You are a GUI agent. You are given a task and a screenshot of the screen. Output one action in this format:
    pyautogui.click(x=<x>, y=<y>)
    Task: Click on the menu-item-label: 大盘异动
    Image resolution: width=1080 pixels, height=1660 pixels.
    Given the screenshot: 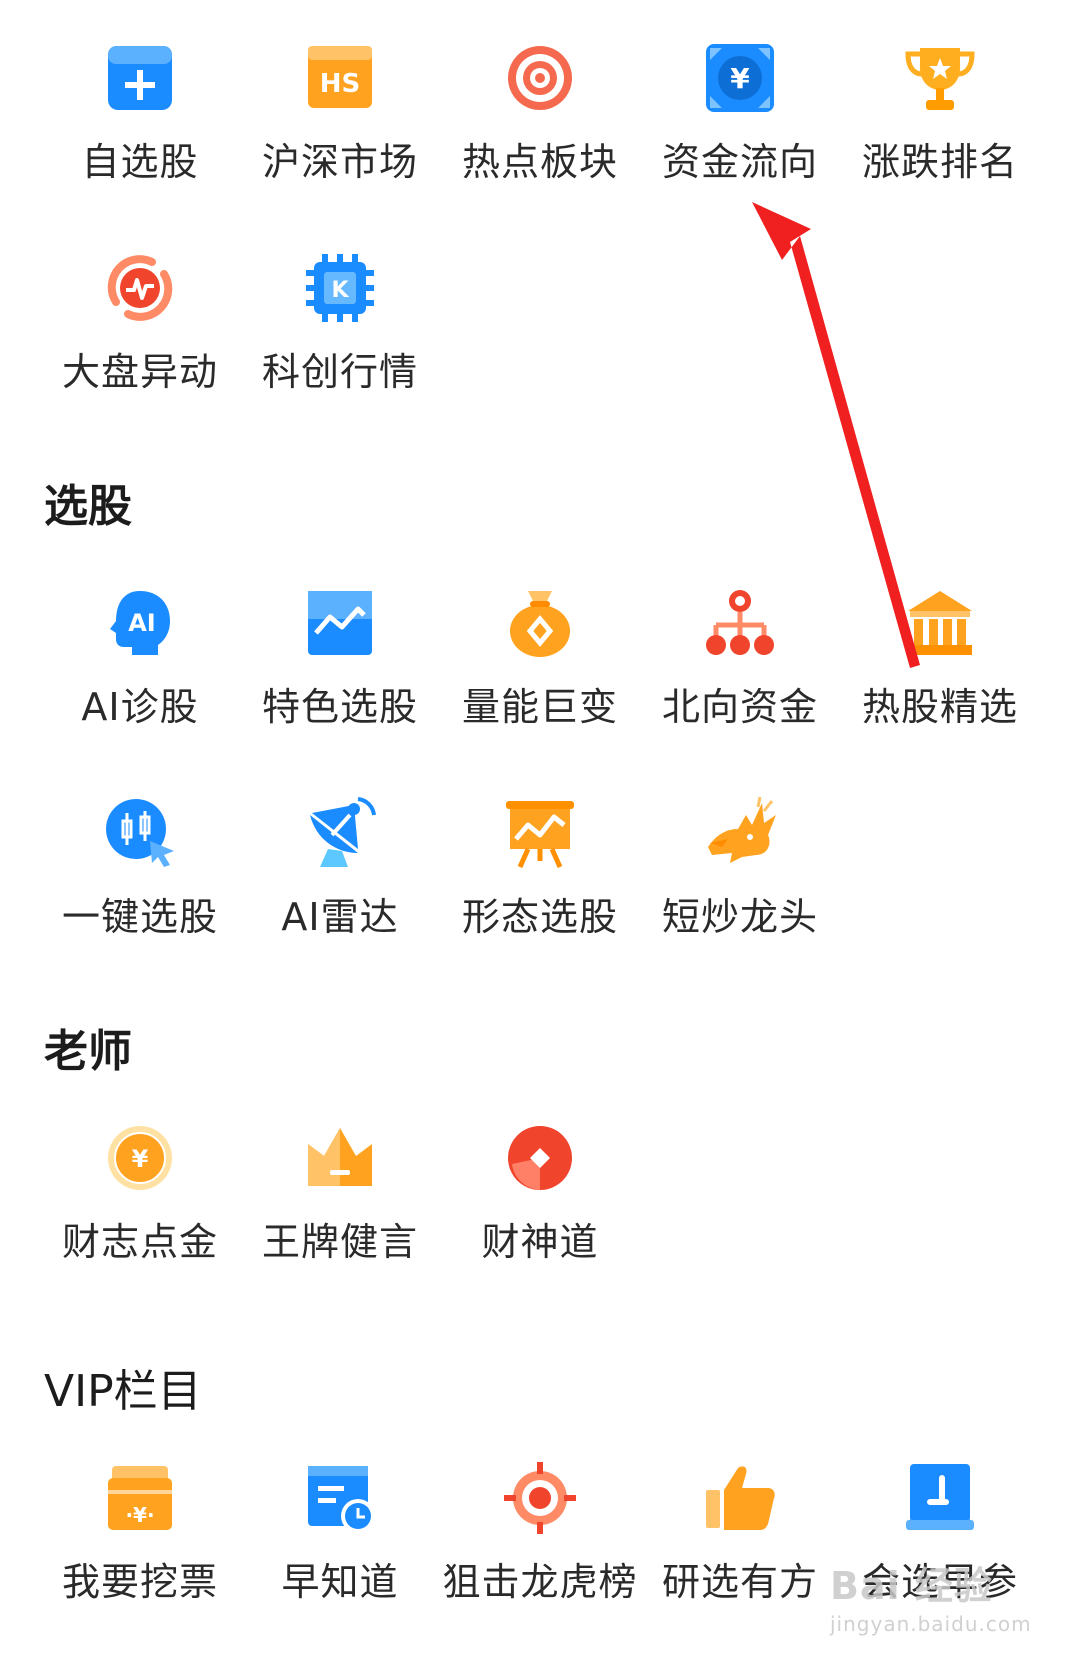 What is the action you would take?
    pyautogui.click(x=139, y=372)
    